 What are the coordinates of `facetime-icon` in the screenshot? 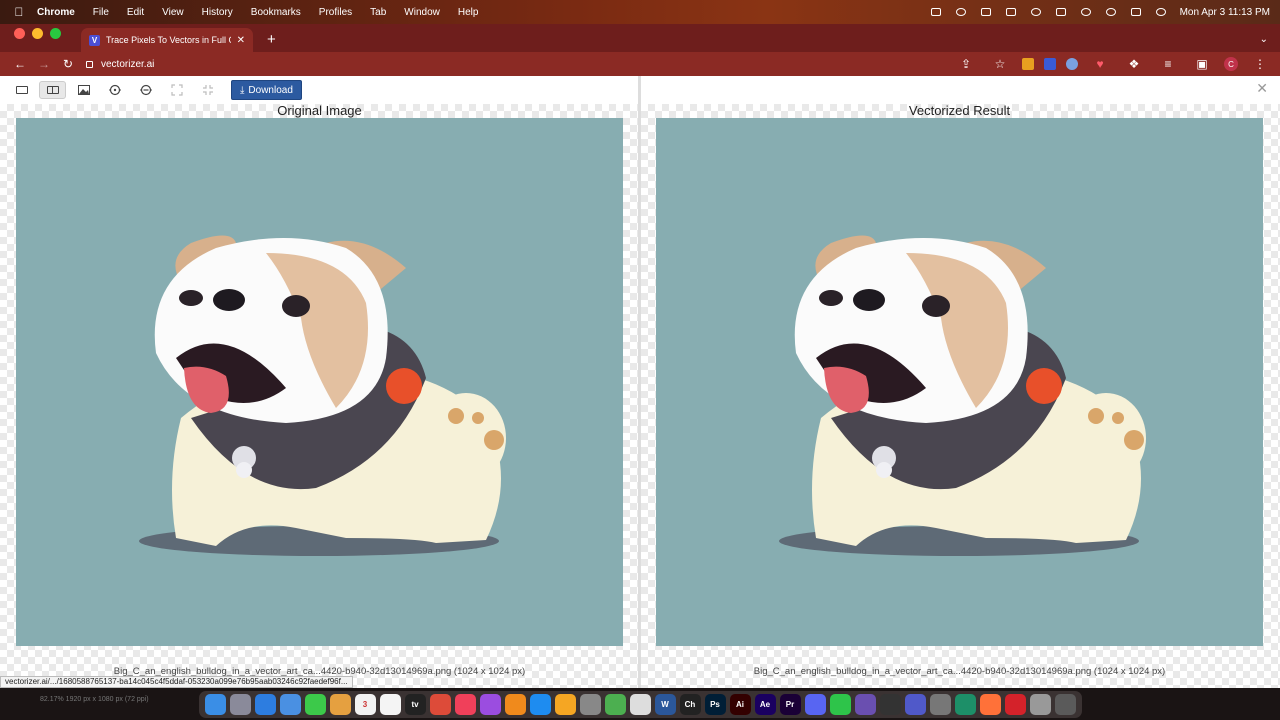 It's located at (840, 704).